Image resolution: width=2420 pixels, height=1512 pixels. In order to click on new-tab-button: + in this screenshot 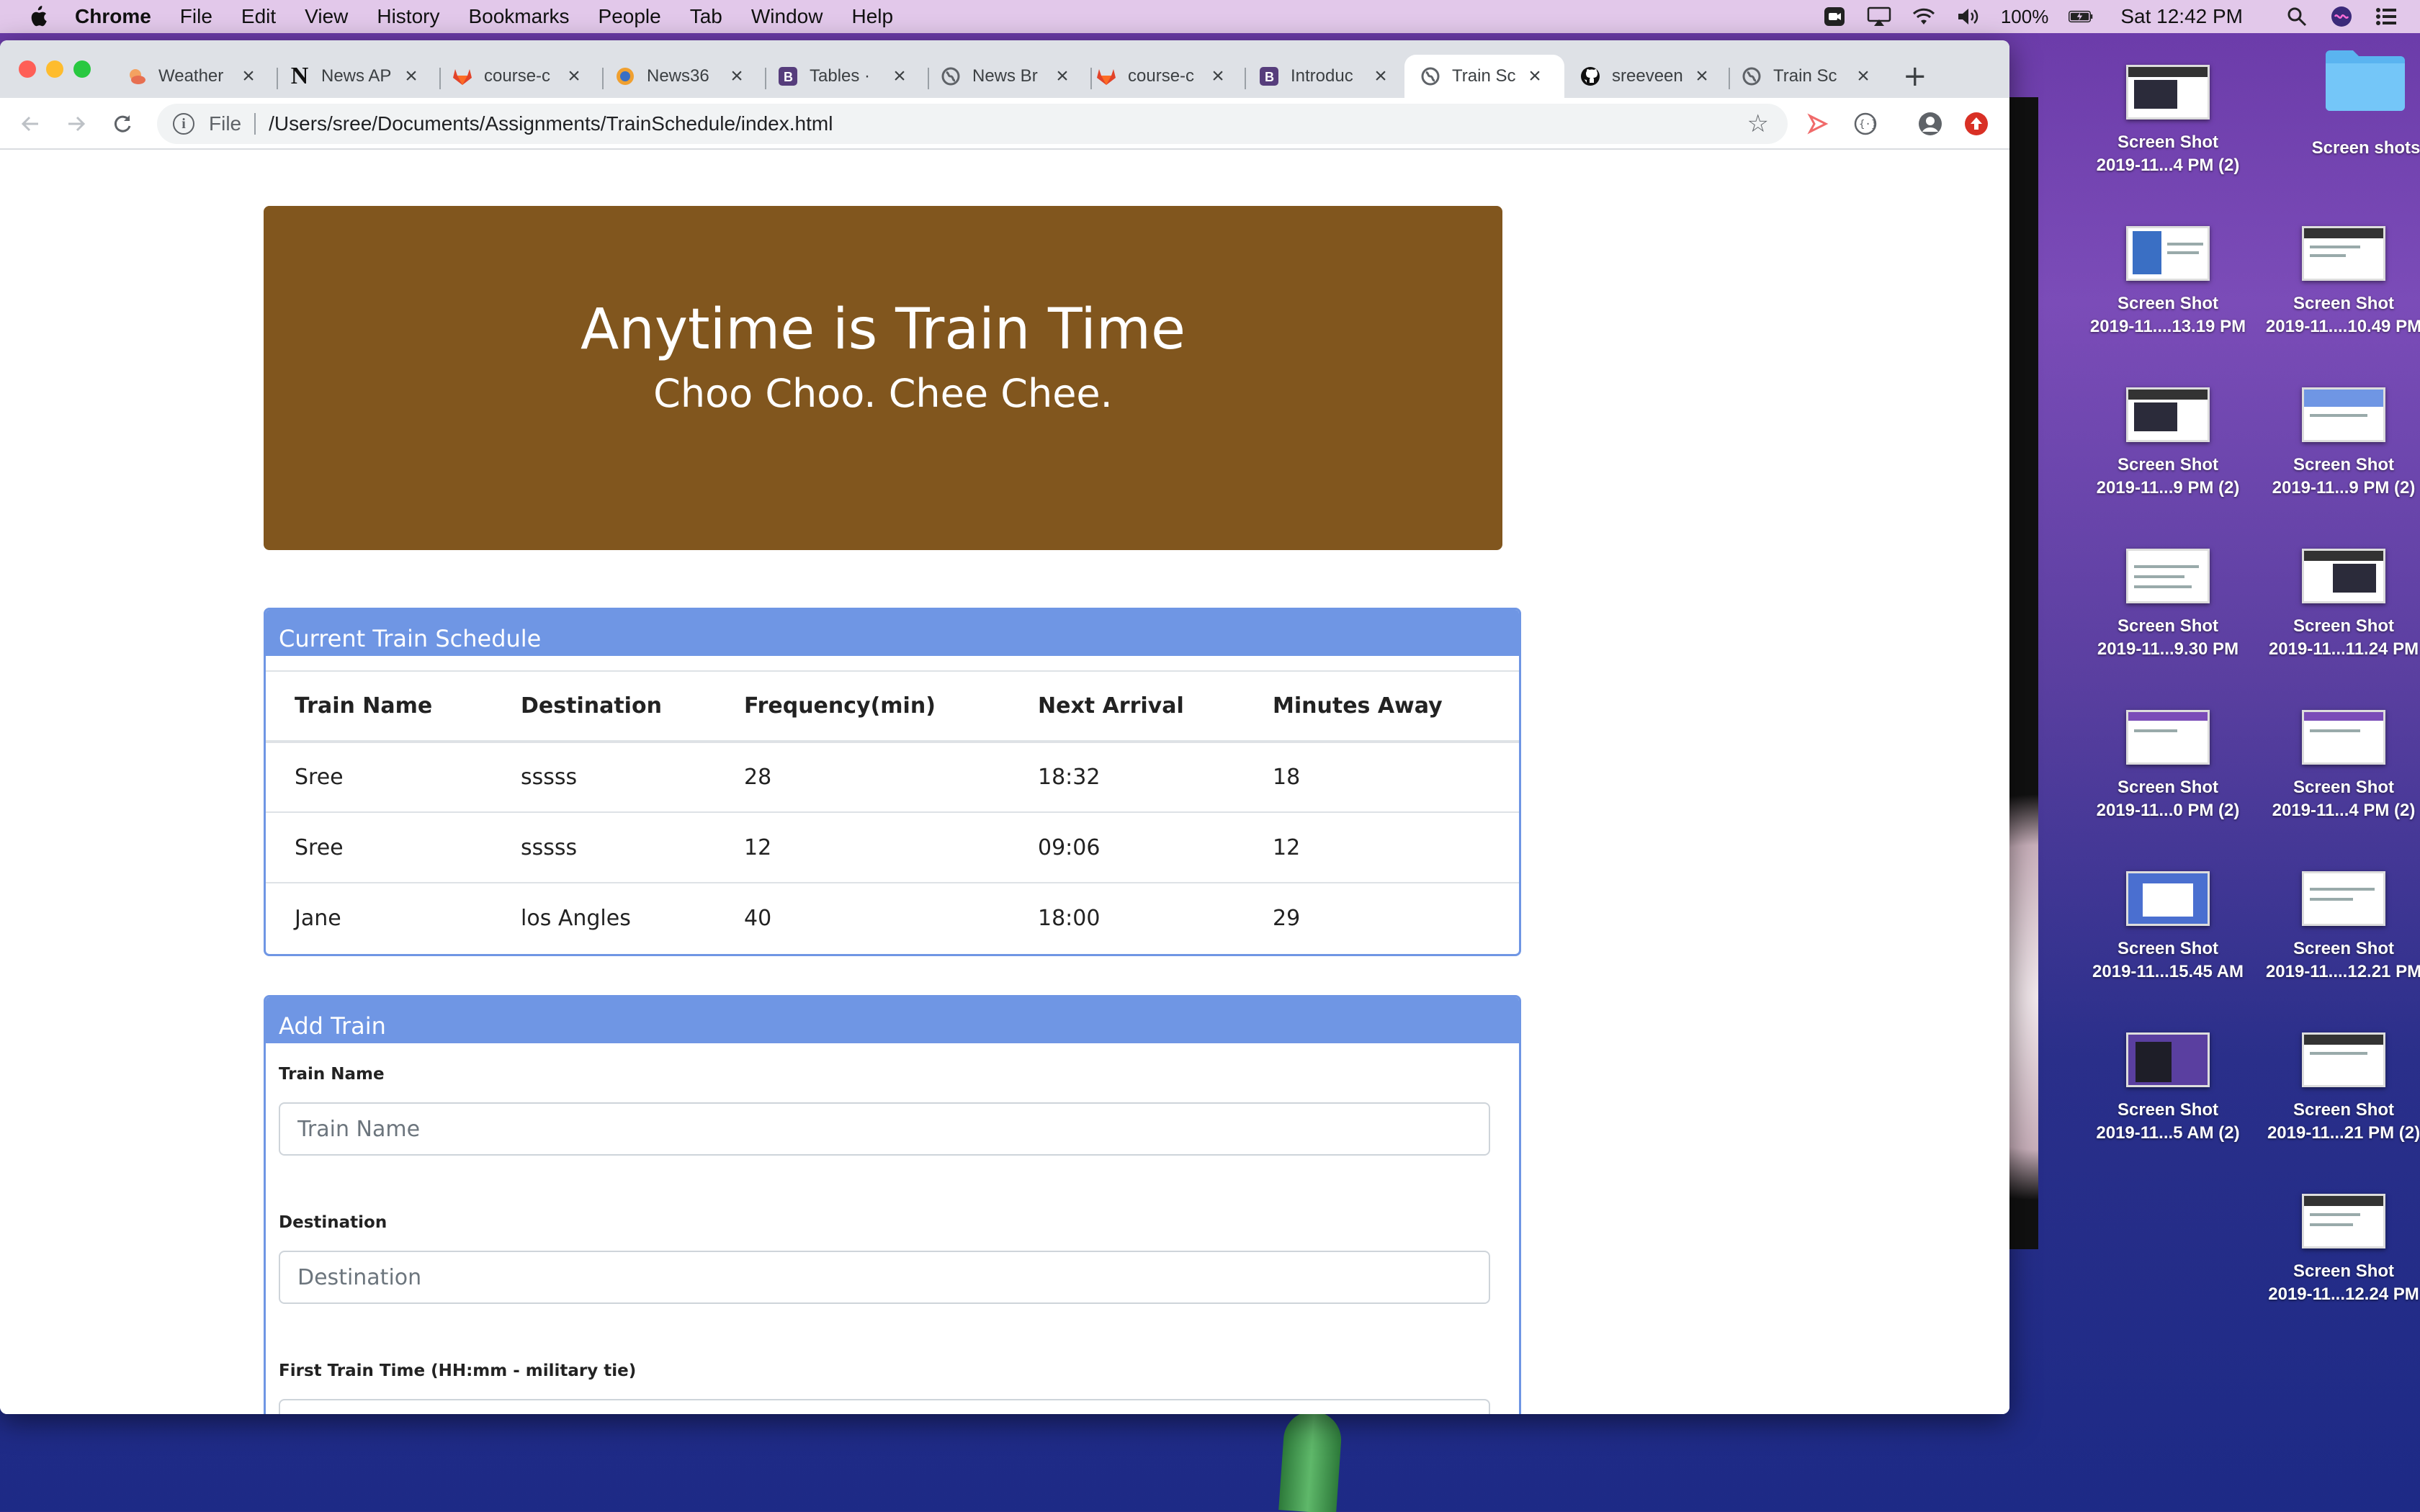, I will do `click(1915, 76)`.